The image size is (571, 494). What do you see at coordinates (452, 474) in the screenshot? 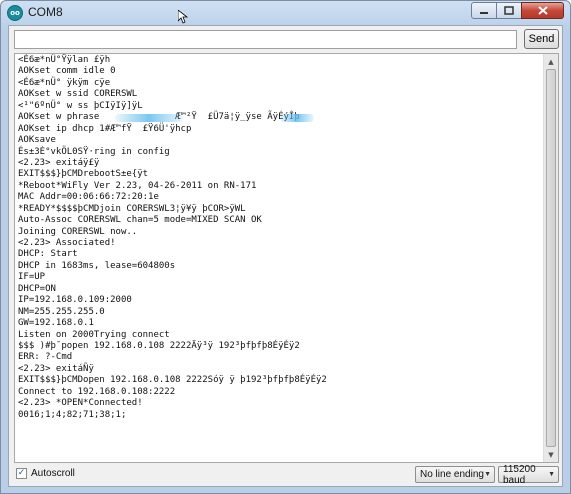
I see `line-ending-value: No line ending` at bounding box center [452, 474].